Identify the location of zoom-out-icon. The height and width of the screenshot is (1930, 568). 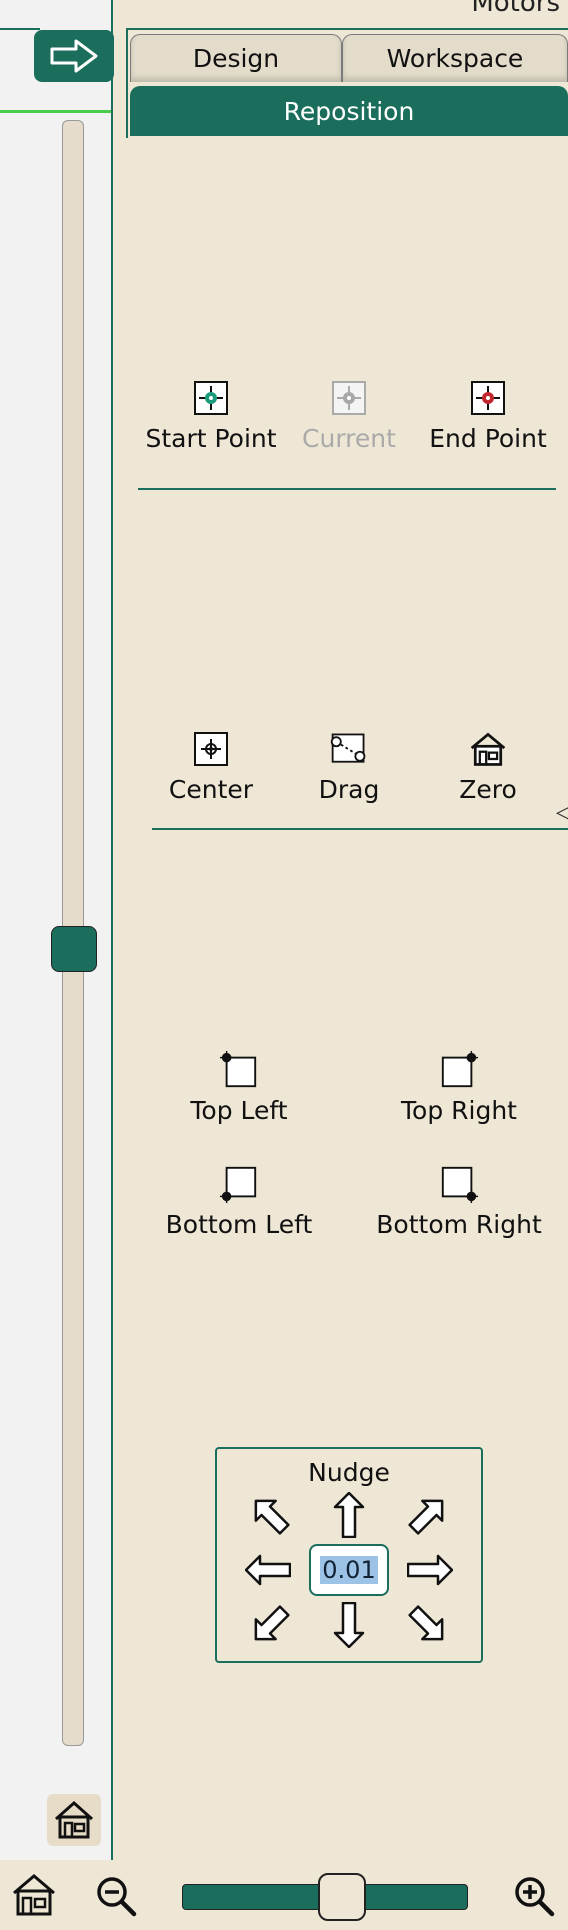
(117, 1897).